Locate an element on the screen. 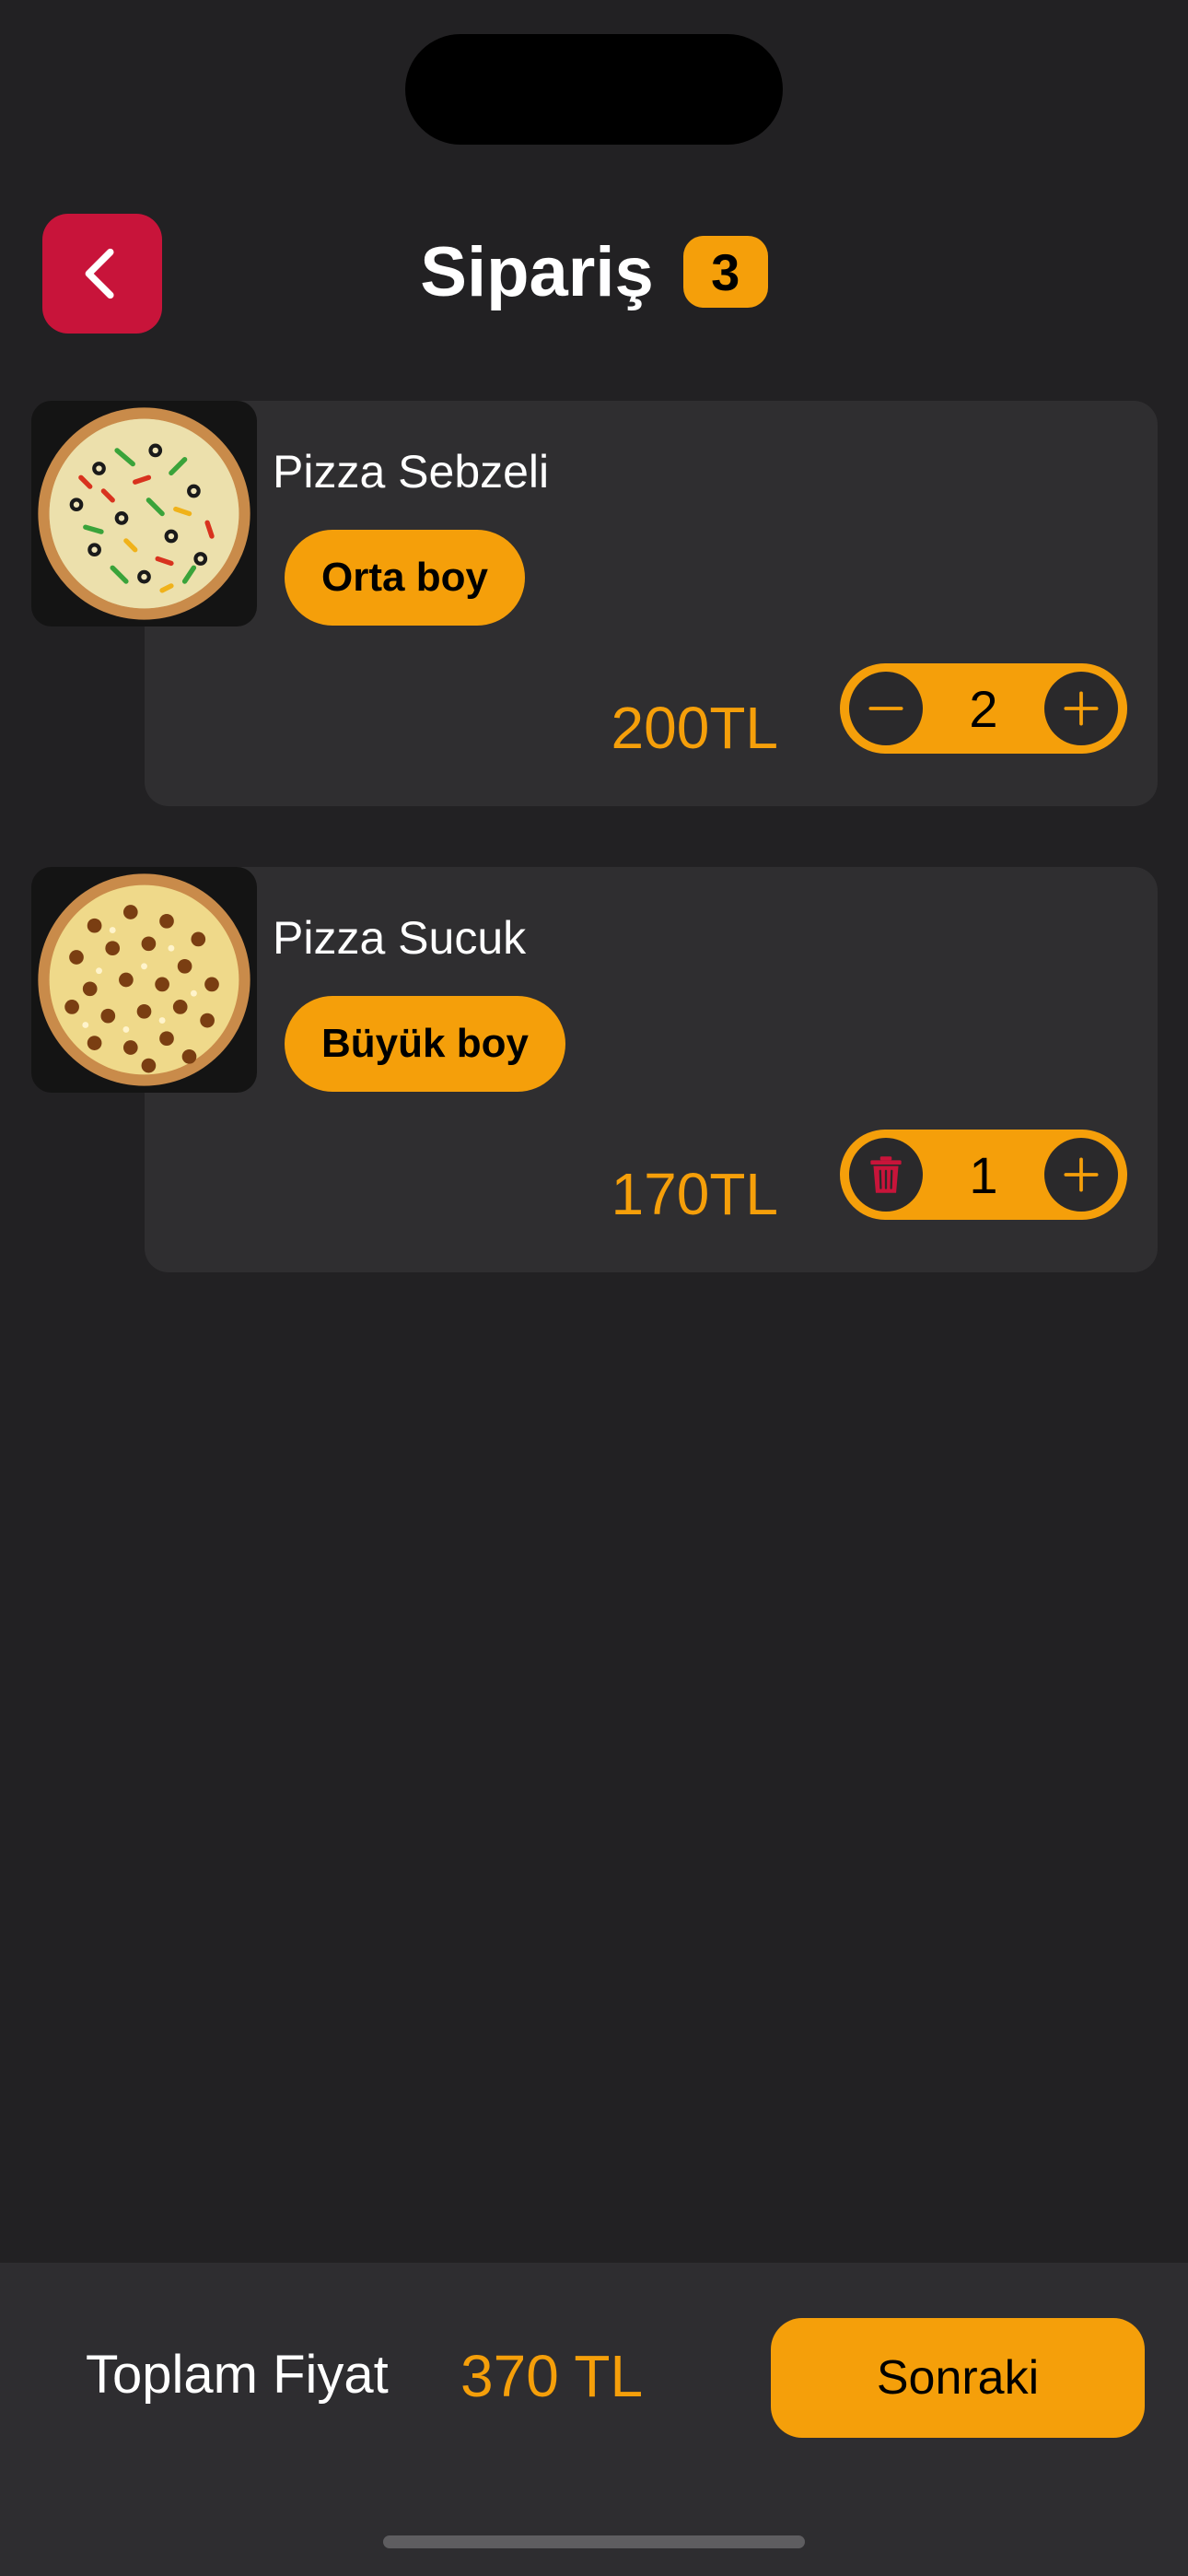 This screenshot has width=1188, height=2576. pizza-vegetable-image is located at coordinates (144, 513).